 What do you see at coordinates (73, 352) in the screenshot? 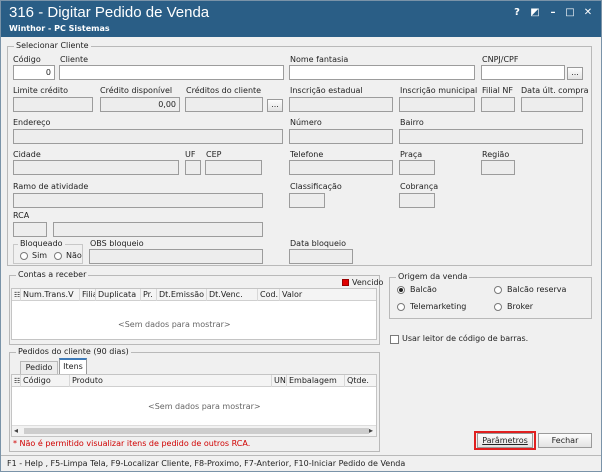
I see `pedidos-label: Pedidos do cliente (90 dias)` at bounding box center [73, 352].